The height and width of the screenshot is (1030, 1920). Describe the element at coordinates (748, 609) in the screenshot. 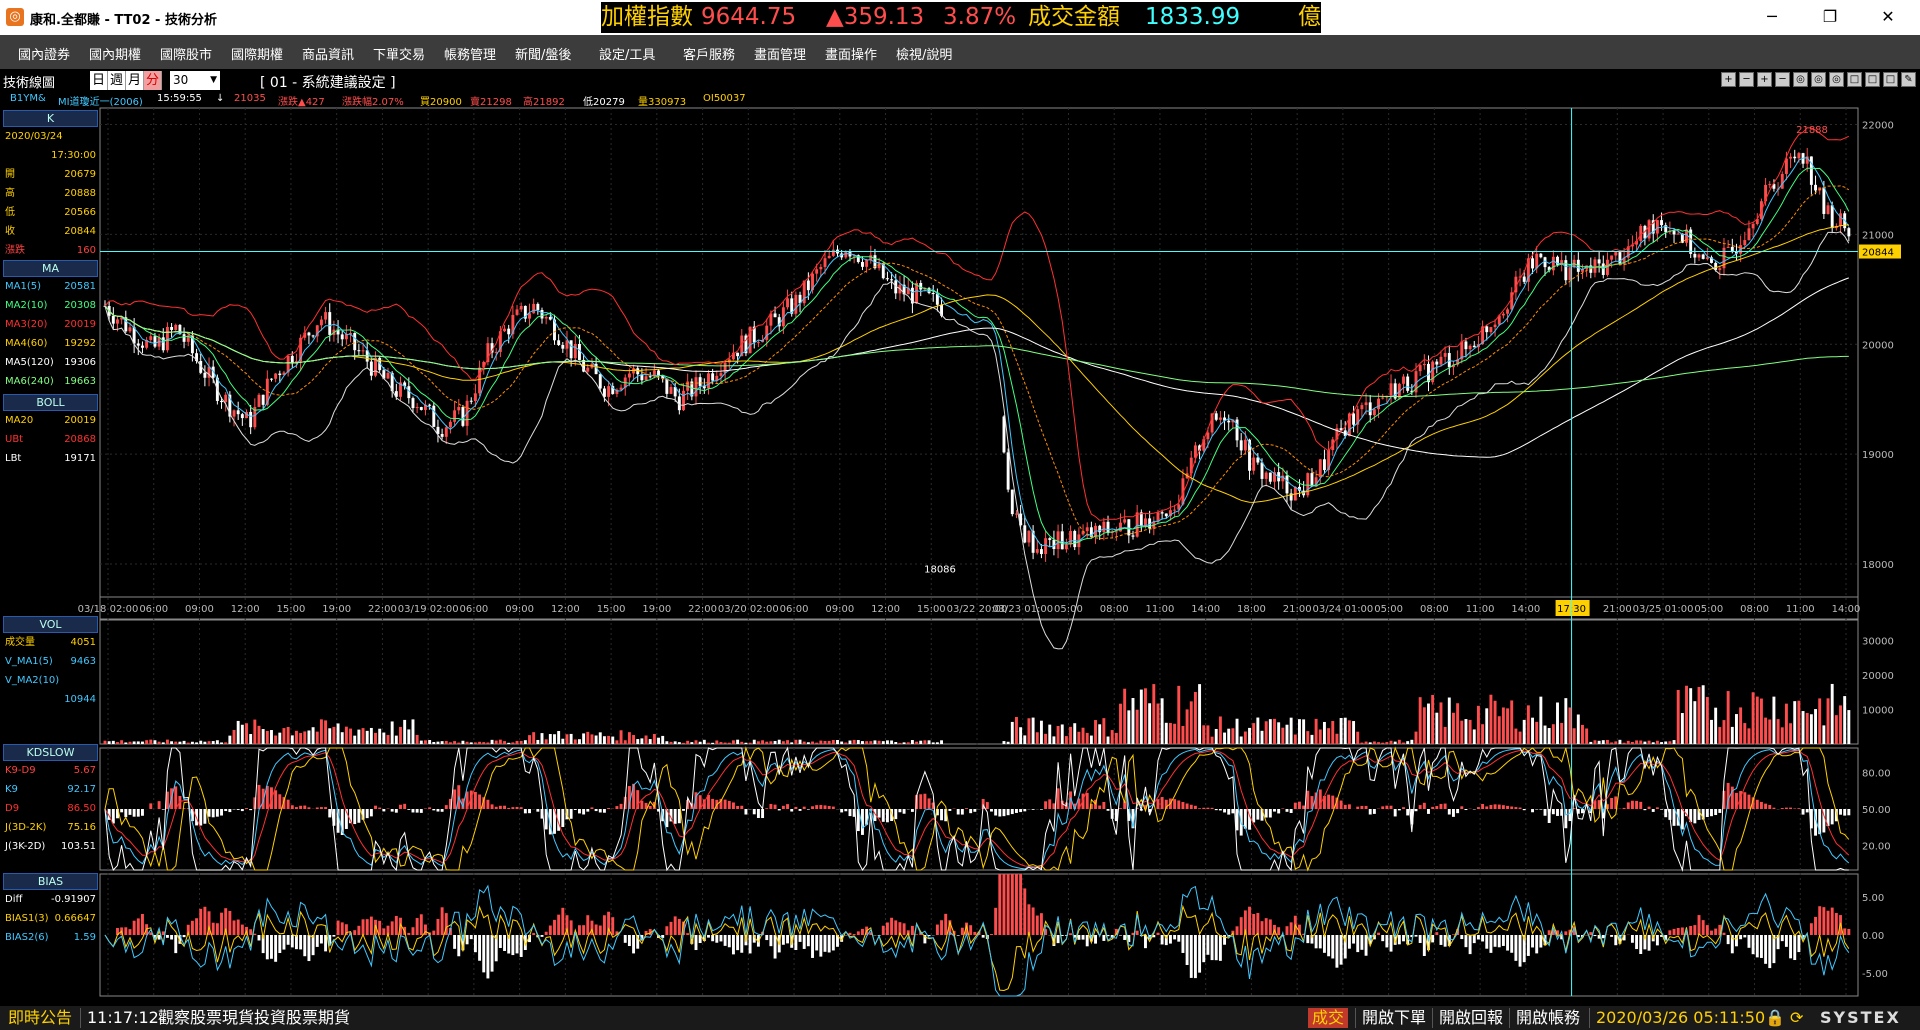

I see `x-tick-label: 03/20 02:00` at that location.